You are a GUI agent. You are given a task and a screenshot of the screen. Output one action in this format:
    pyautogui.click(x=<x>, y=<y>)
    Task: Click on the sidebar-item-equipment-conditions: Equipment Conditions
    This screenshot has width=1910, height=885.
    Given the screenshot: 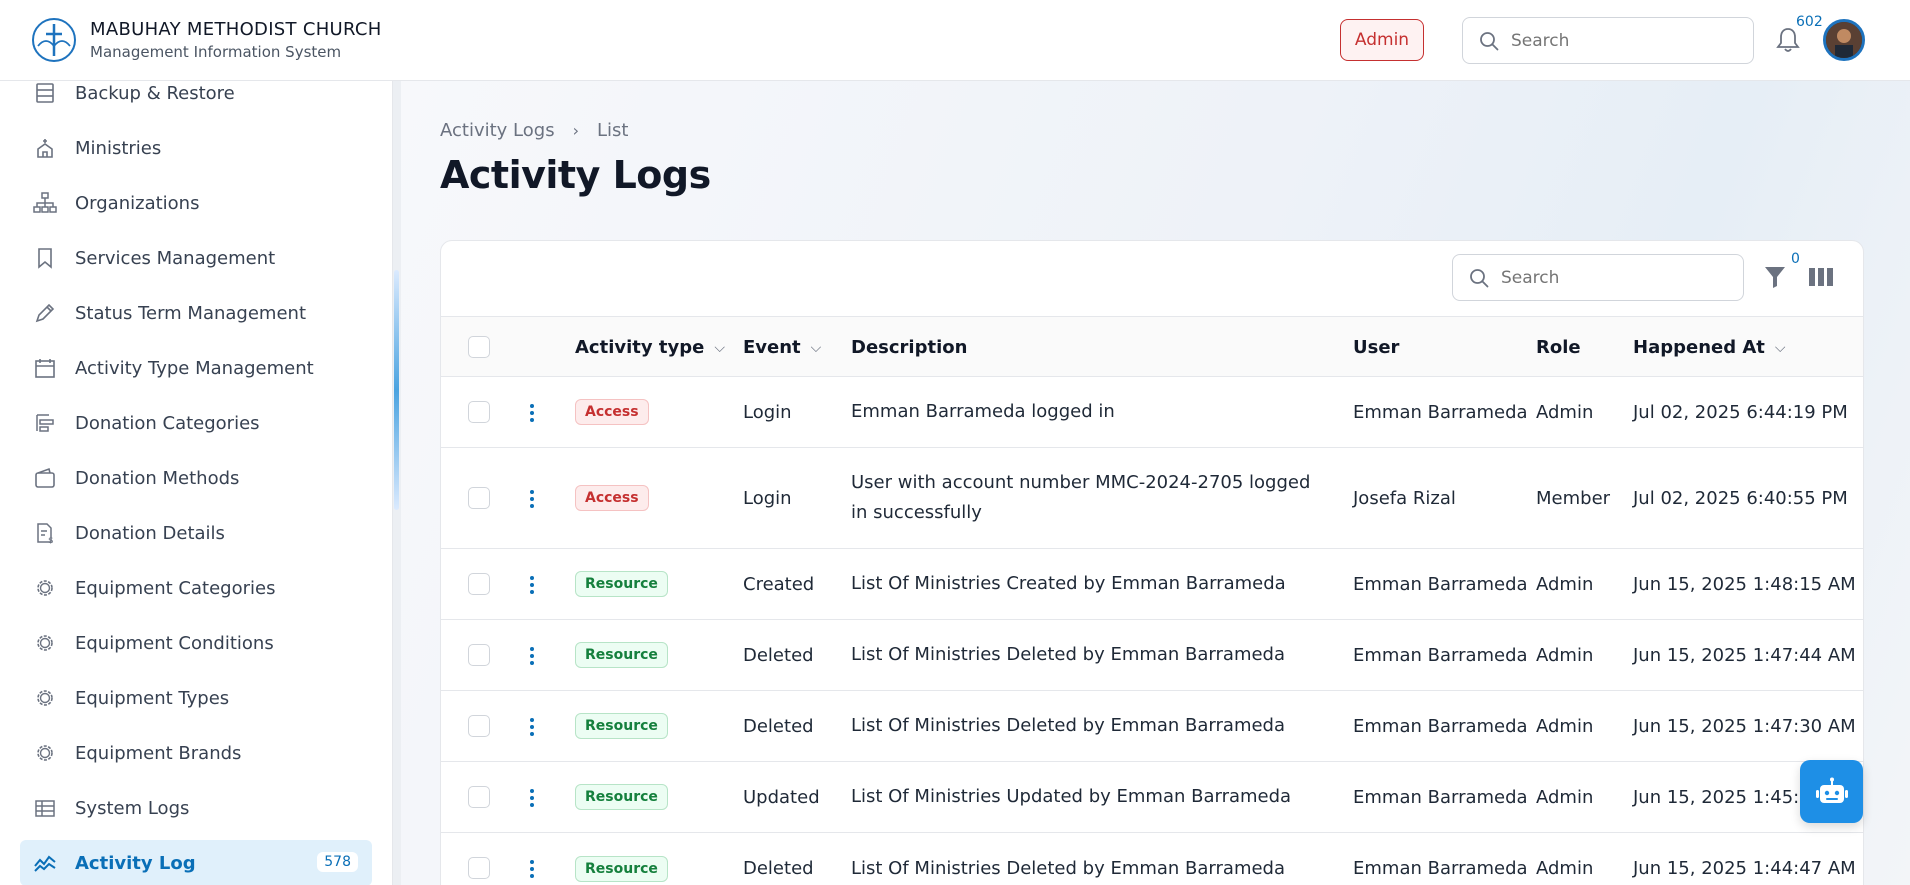 What is the action you would take?
    pyautogui.click(x=196, y=643)
    